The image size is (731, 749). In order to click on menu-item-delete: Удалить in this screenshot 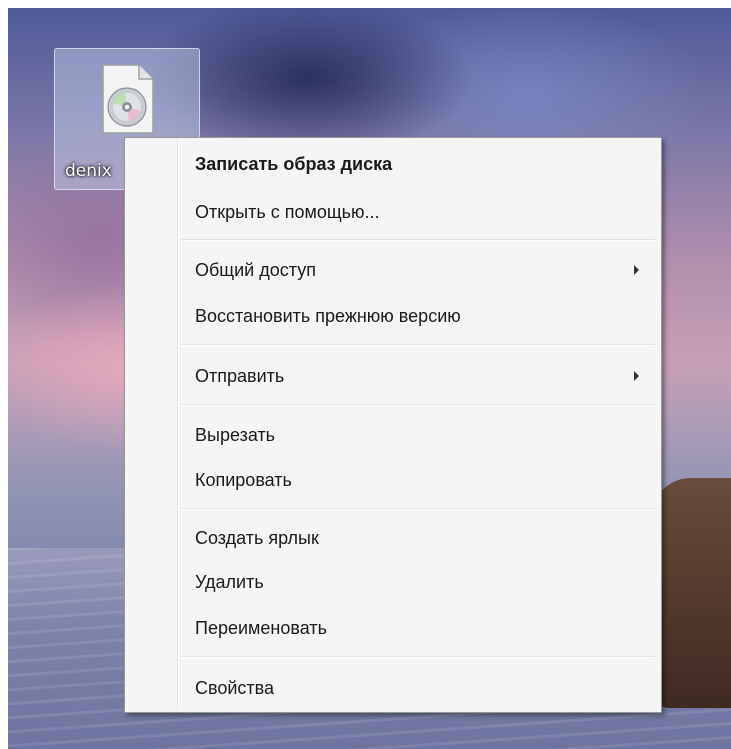, I will do `click(422, 582)`.